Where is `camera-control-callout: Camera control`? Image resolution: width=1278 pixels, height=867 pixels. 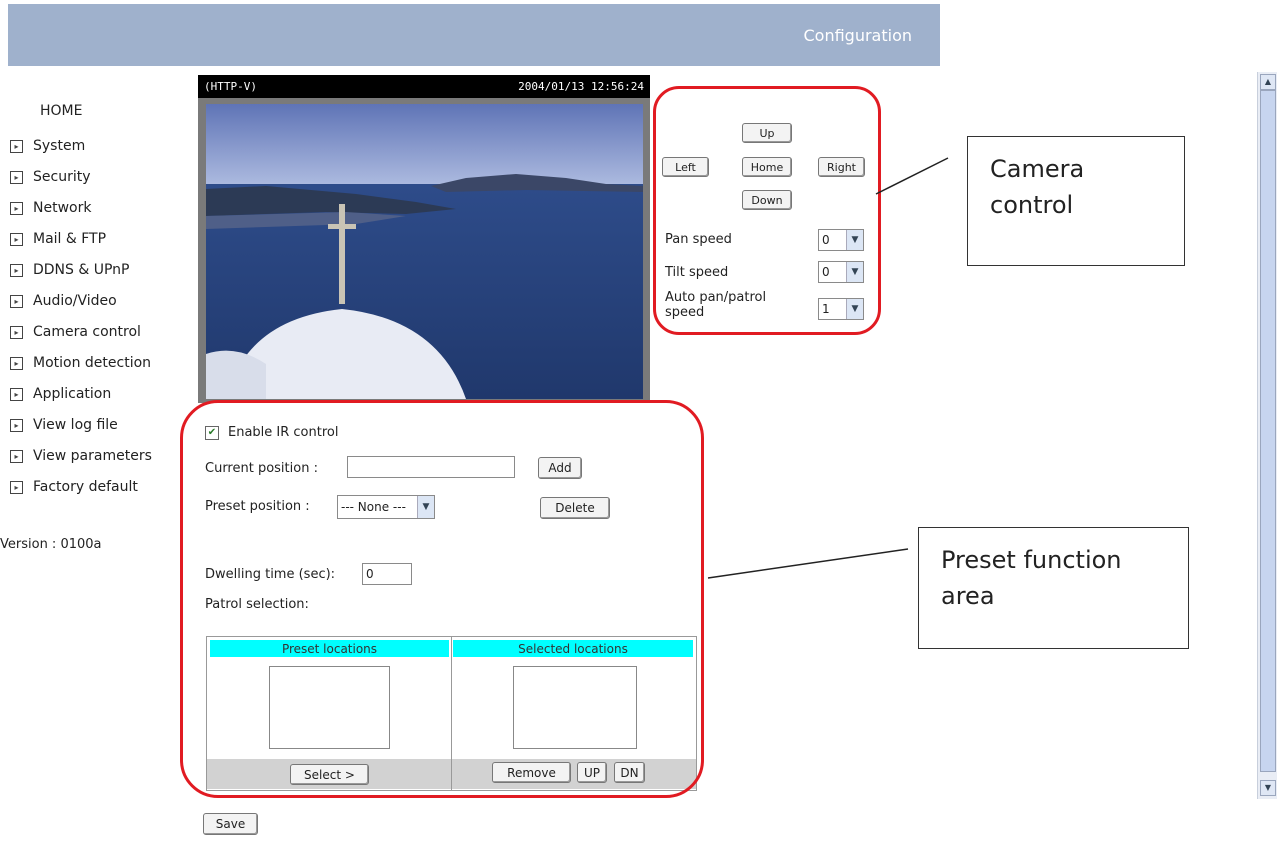
camera-control-callout: Camera control is located at coordinates (1076, 201).